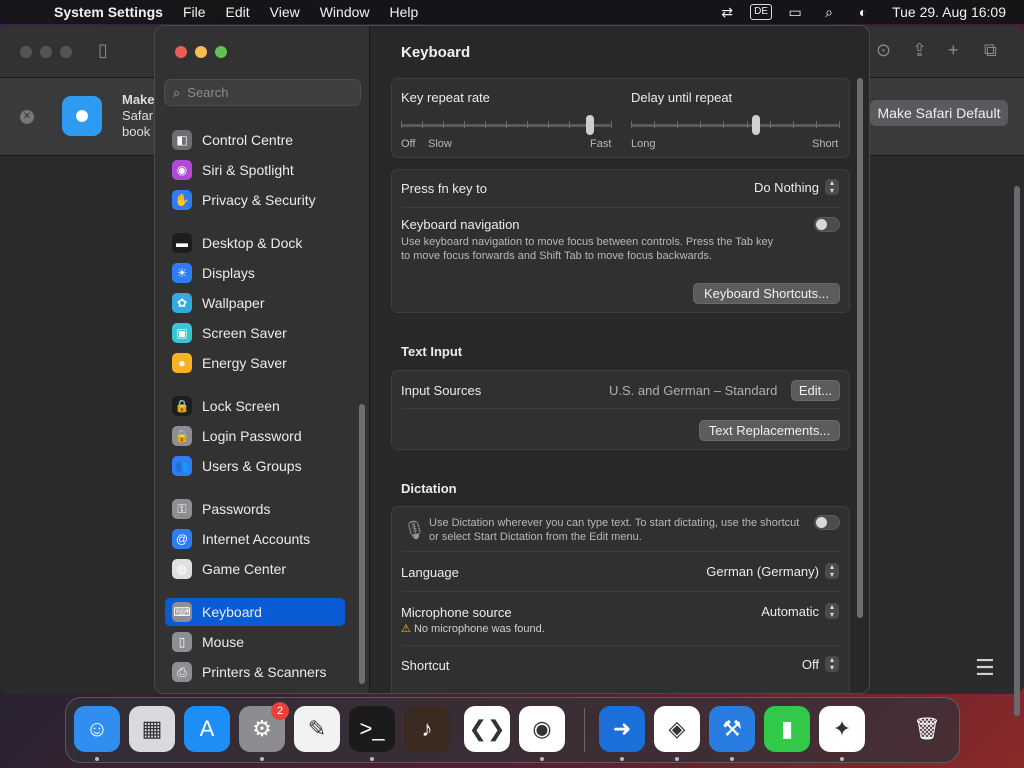 The image size is (1024, 768). What do you see at coordinates (985, 668) in the screenshot?
I see `sliders-icon: ☰` at bounding box center [985, 668].